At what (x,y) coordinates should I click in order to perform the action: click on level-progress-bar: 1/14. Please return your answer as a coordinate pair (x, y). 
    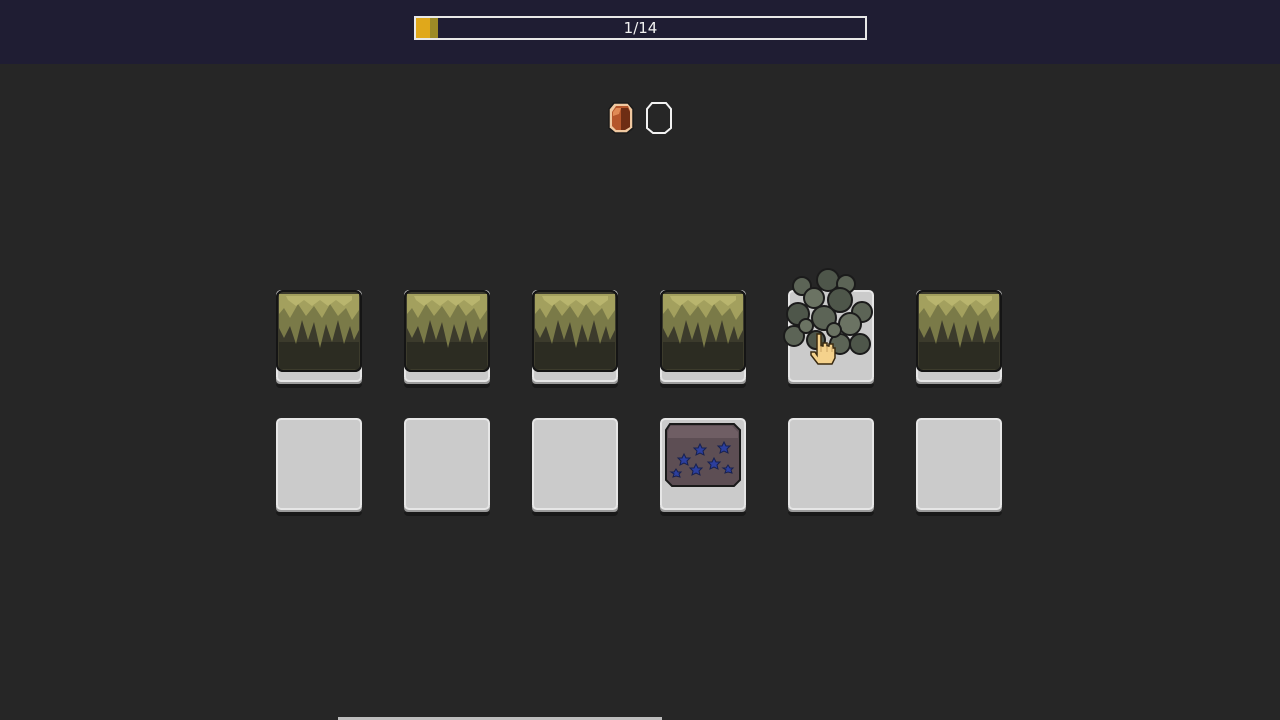
    Looking at the image, I should click on (640, 28).